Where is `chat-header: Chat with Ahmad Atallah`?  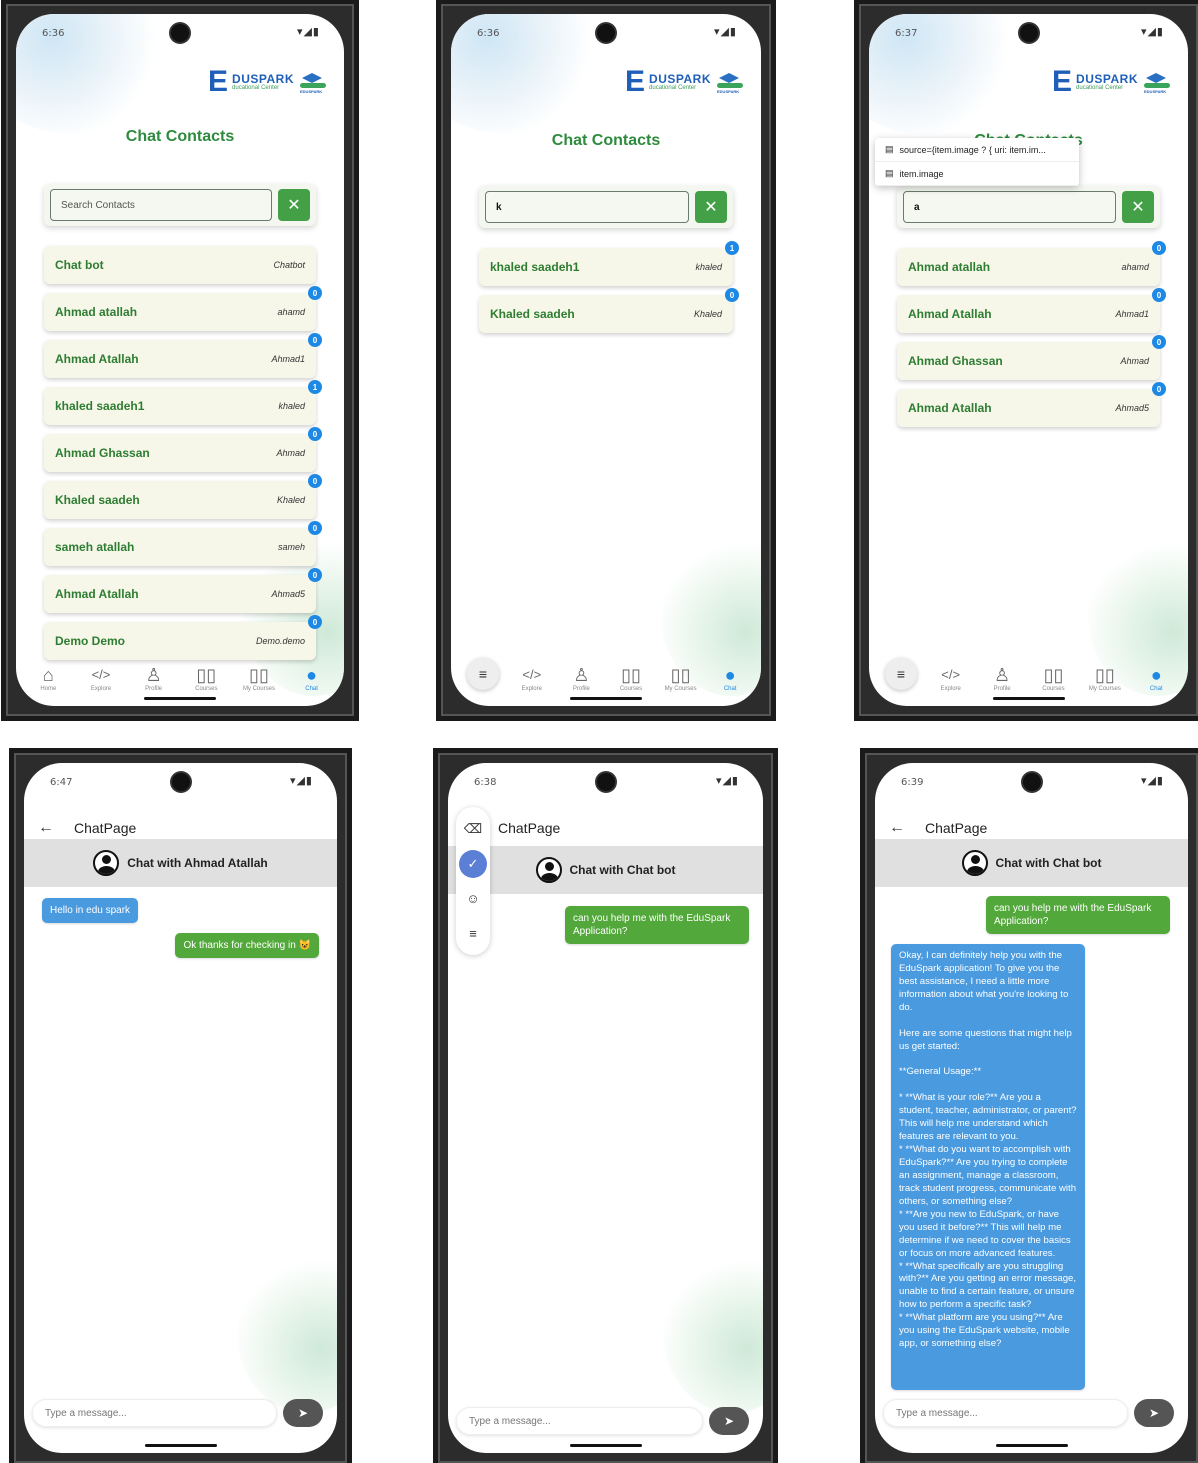
chat-header: Chat with Ahmad Atallah is located at coordinates (180, 863).